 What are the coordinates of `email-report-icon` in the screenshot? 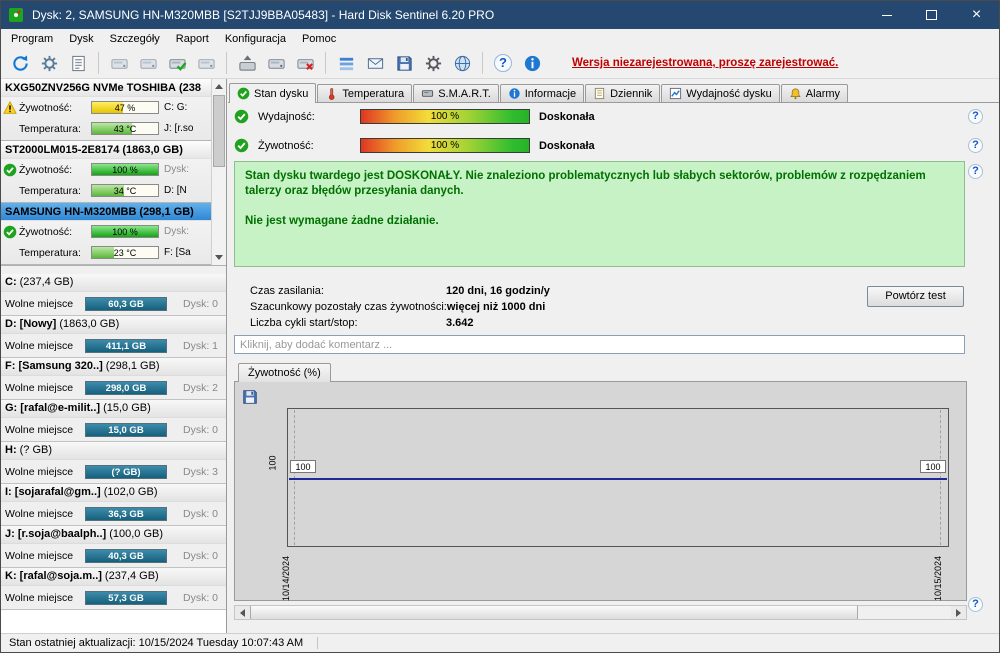 It's located at (375, 63).